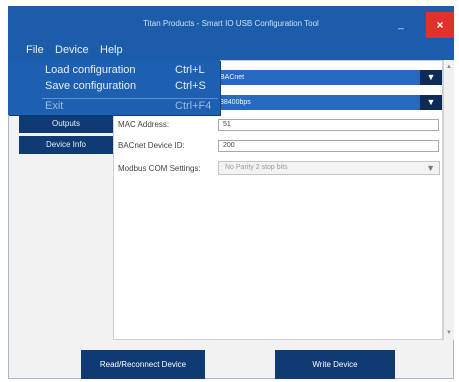  I want to click on menu-bar: File Device Help, so click(231, 50).